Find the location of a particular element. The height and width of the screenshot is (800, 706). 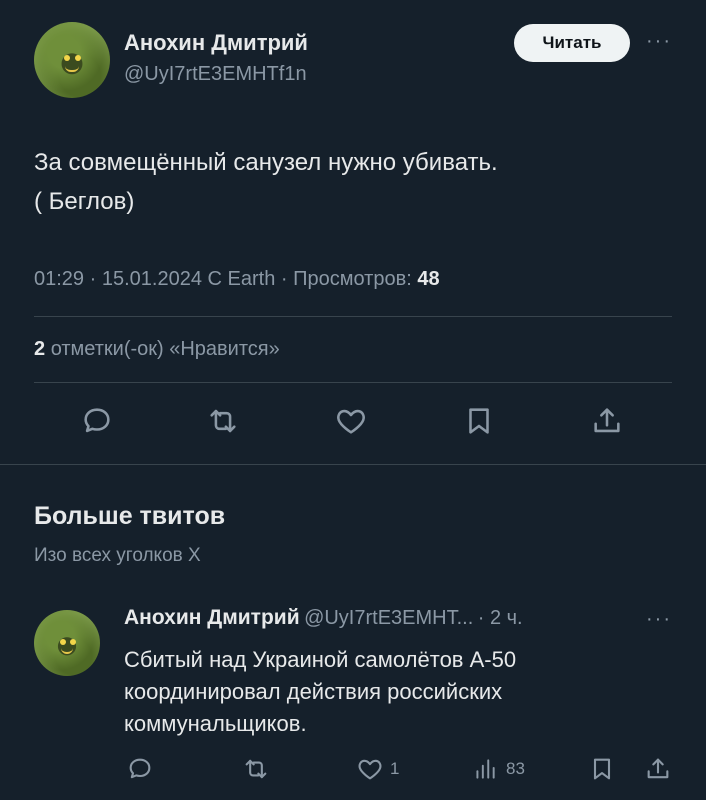

like-count: 1 is located at coordinates (395, 768).